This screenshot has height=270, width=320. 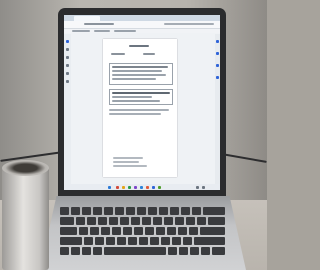 What do you see at coordinates (118, 54) in the screenshot?
I see `doc-subheading` at bounding box center [118, 54].